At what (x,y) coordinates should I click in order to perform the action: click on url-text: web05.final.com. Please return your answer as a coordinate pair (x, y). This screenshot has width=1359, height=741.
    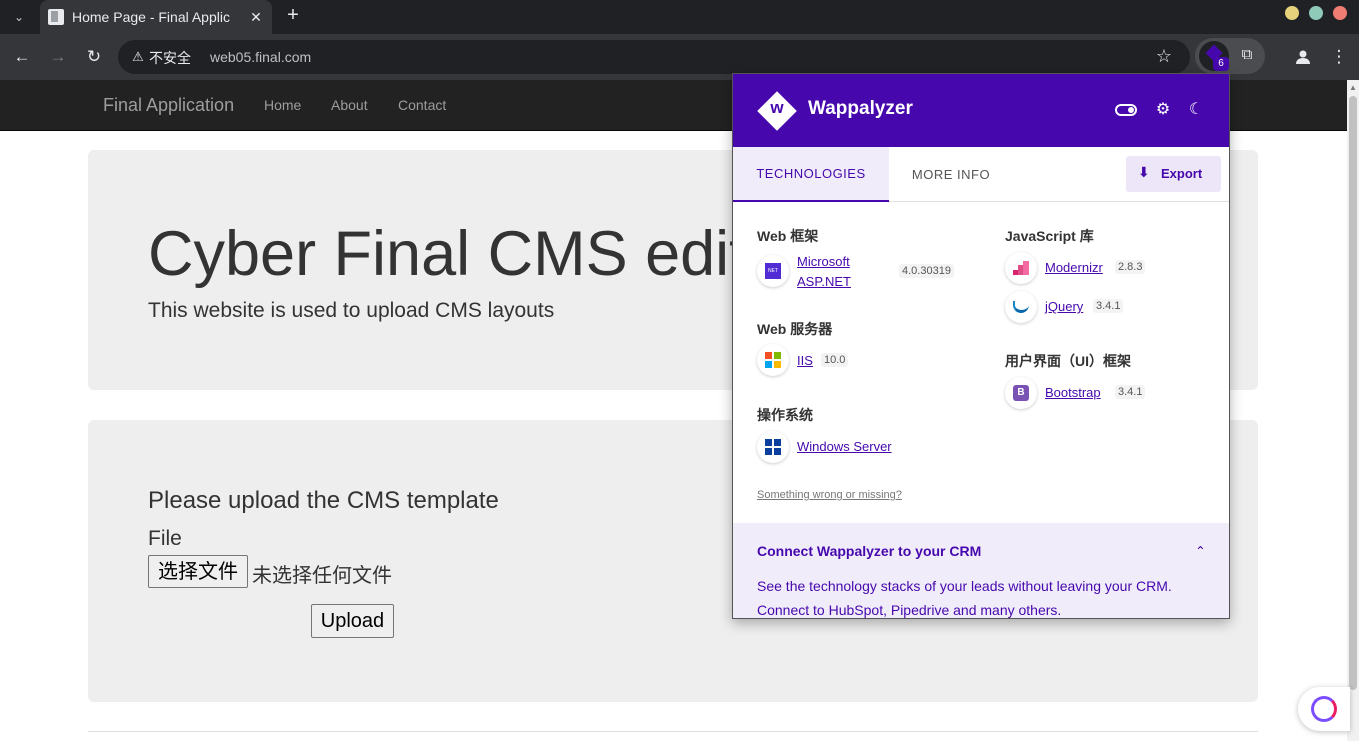
    Looking at the image, I should click on (260, 57).